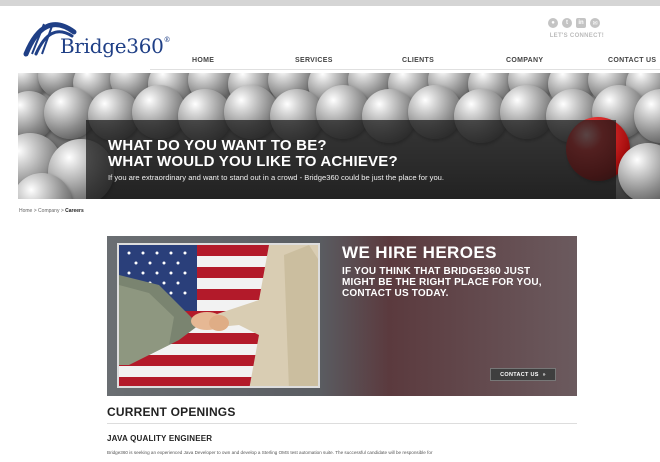 The width and height of the screenshot is (660, 462). What do you see at coordinates (553, 23) in the screenshot?
I see `flickr-icon: ●` at bounding box center [553, 23].